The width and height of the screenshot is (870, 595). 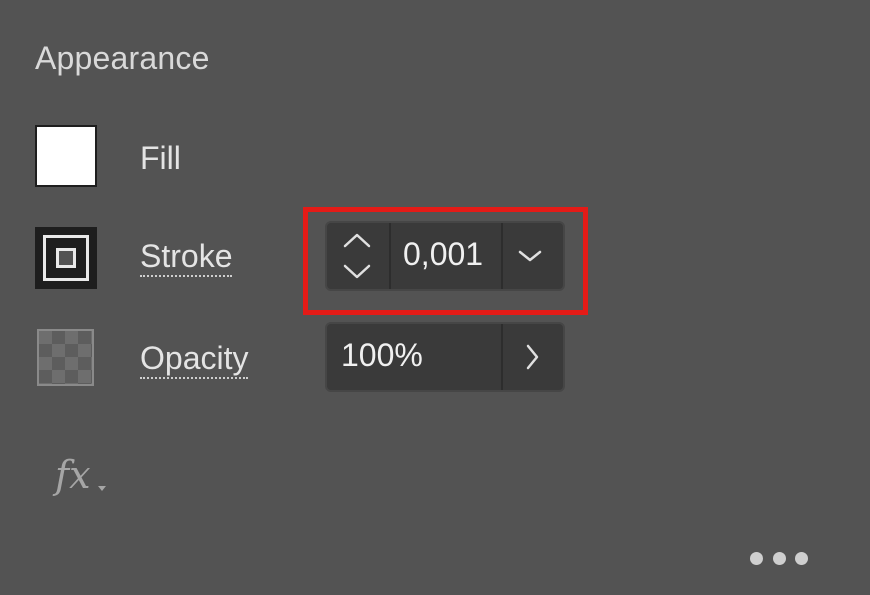 I want to click on more-options-icon, so click(x=779, y=558).